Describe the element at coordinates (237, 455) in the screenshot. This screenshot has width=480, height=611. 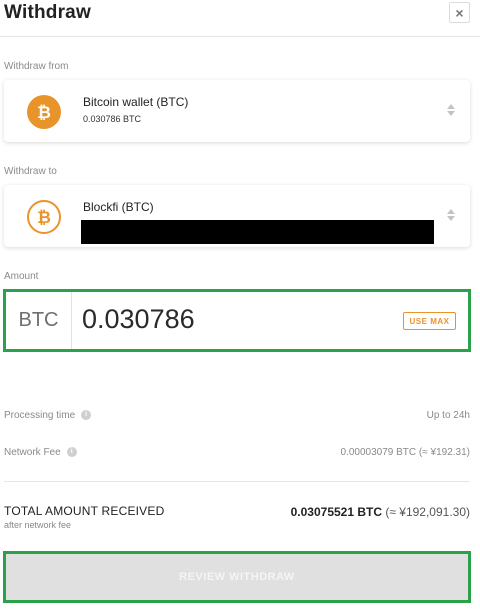
I see `network-fee-row: Network Fee i 0.00003079 BTC (≈ ¥192.31)` at that location.